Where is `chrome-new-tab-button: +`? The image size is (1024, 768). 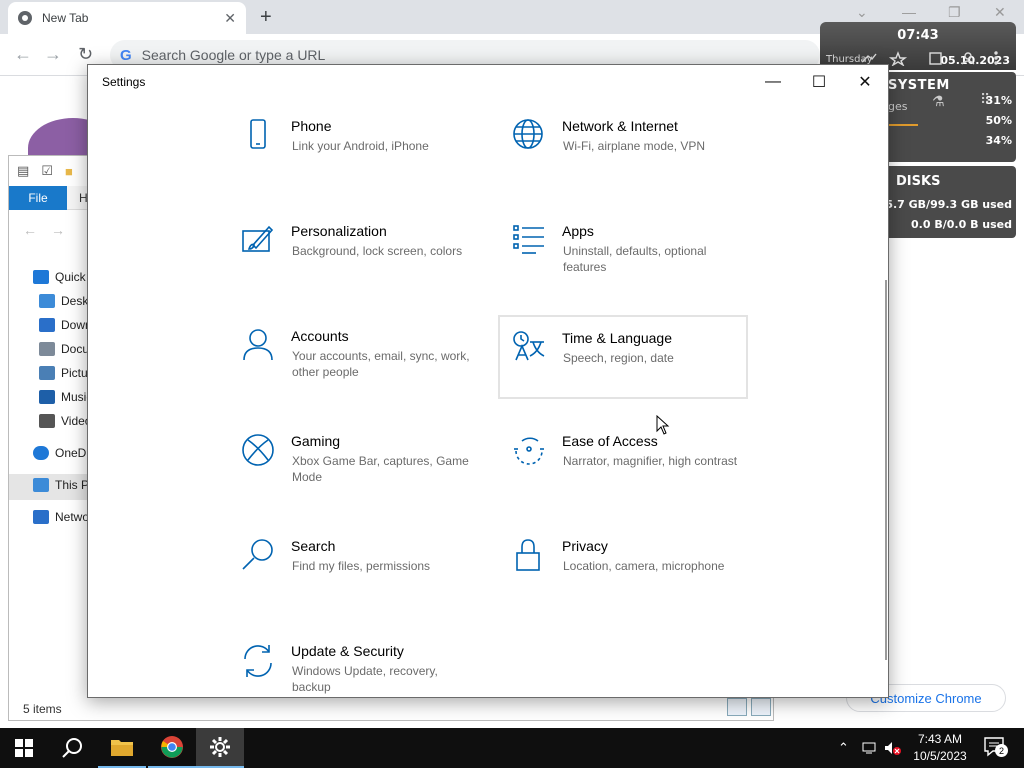 chrome-new-tab-button: + is located at coordinates (266, 17).